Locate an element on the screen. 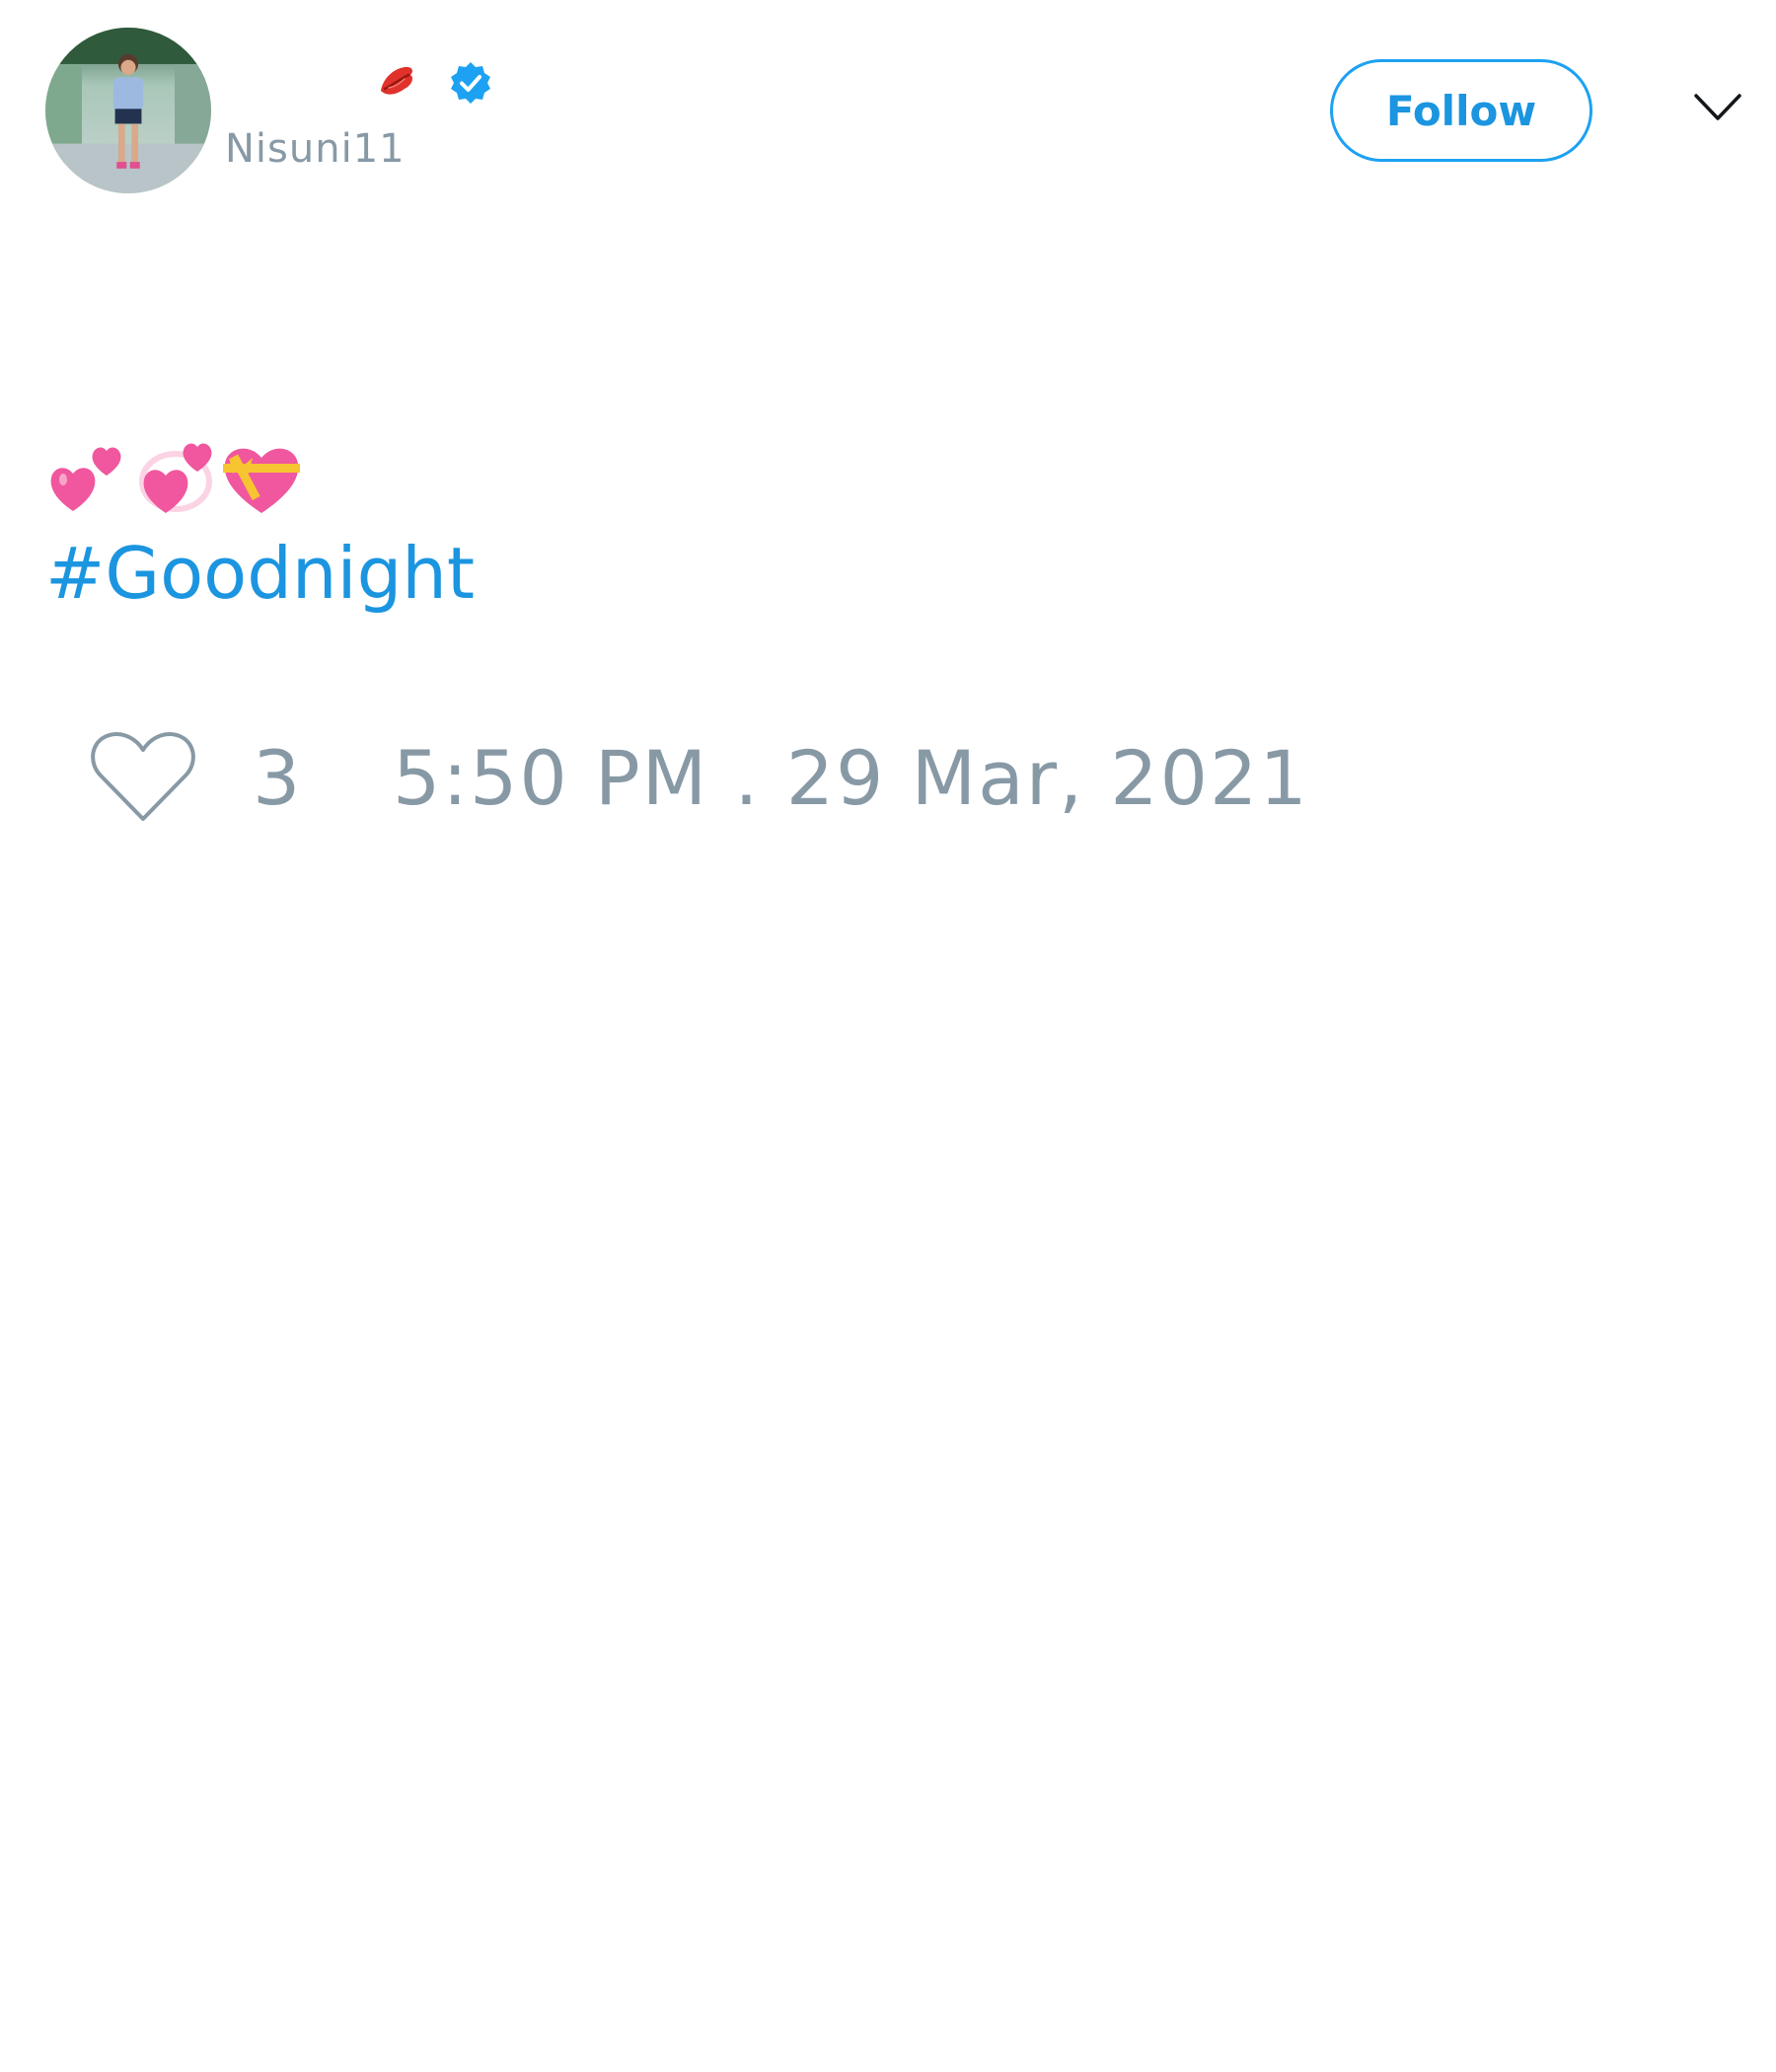  chevron-down-icon is located at coordinates (1718, 108).